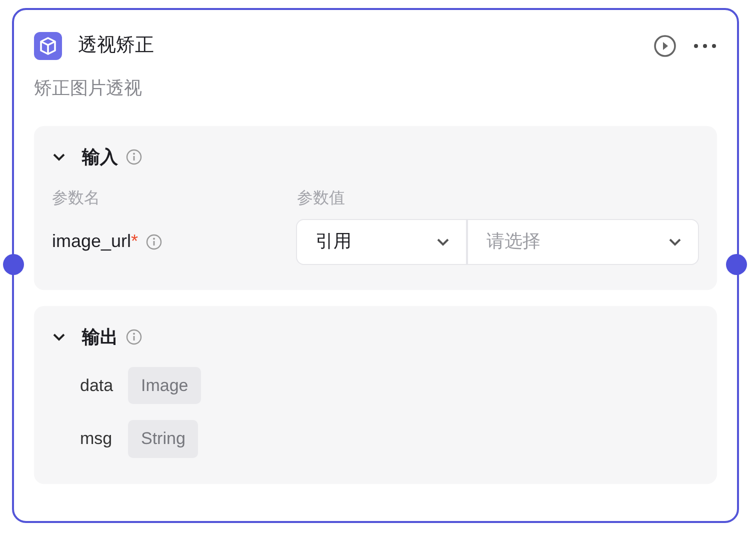  I want to click on field-name: msg, so click(97, 439).